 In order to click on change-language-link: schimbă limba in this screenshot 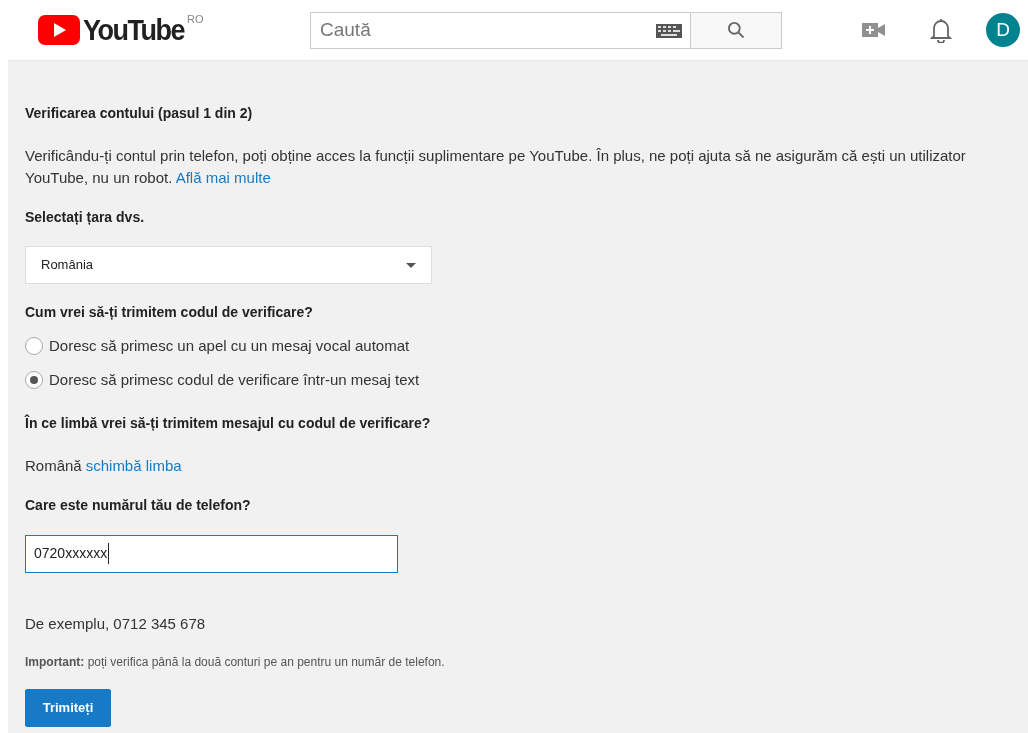, I will do `click(133, 466)`.